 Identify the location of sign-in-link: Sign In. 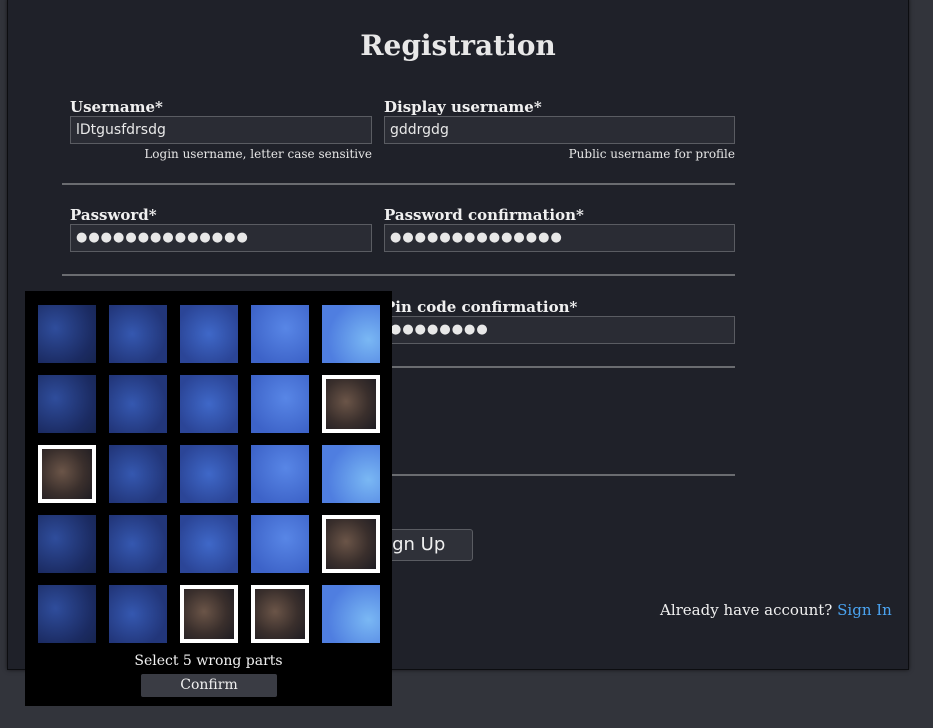
(864, 610).